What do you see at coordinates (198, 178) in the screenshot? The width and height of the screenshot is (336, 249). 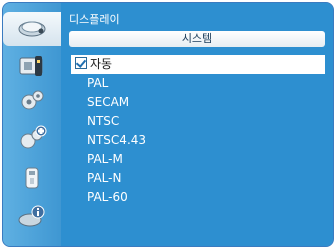 I see `option-pal-n: PAL-N` at bounding box center [198, 178].